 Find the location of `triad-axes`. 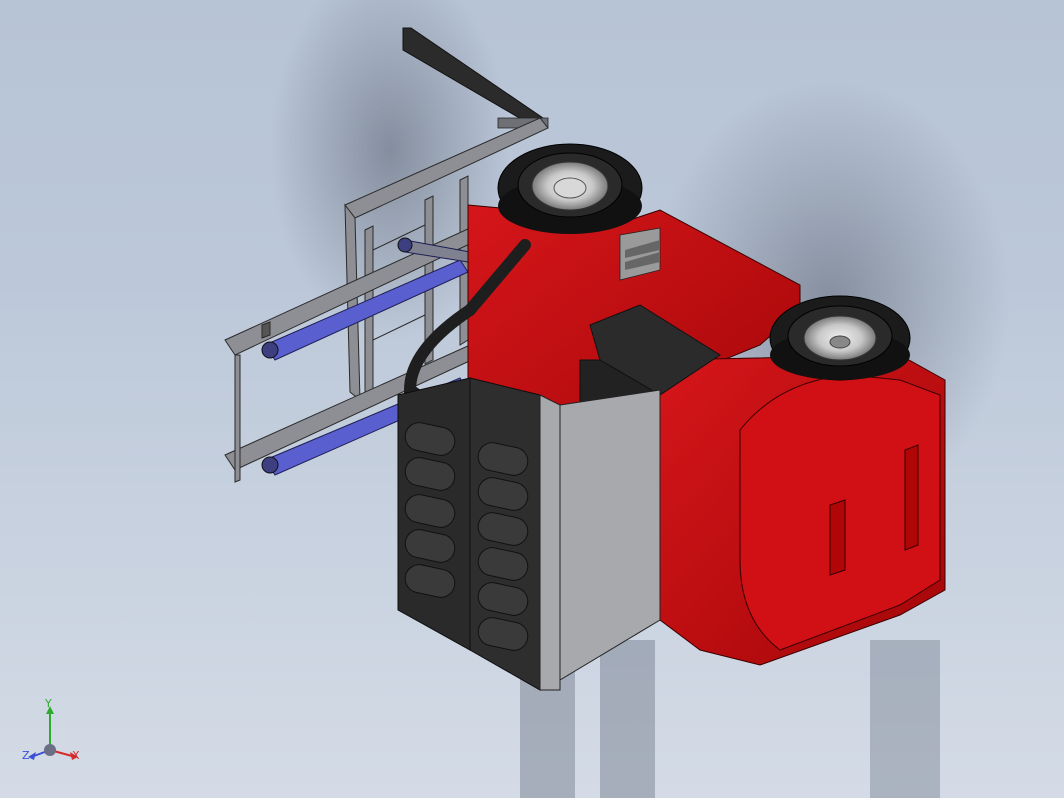

triad-axes is located at coordinates (53, 733).